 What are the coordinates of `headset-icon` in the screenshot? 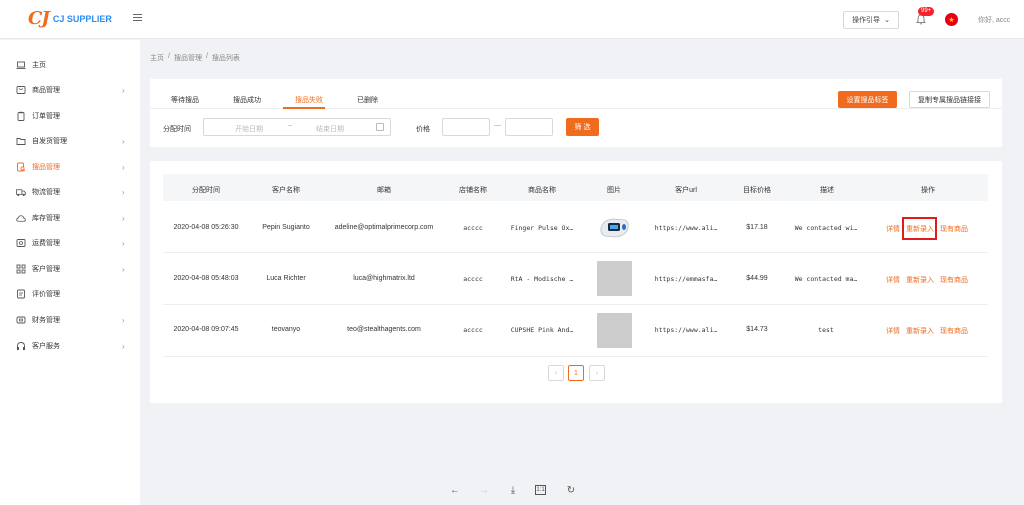 It's located at (21, 346).